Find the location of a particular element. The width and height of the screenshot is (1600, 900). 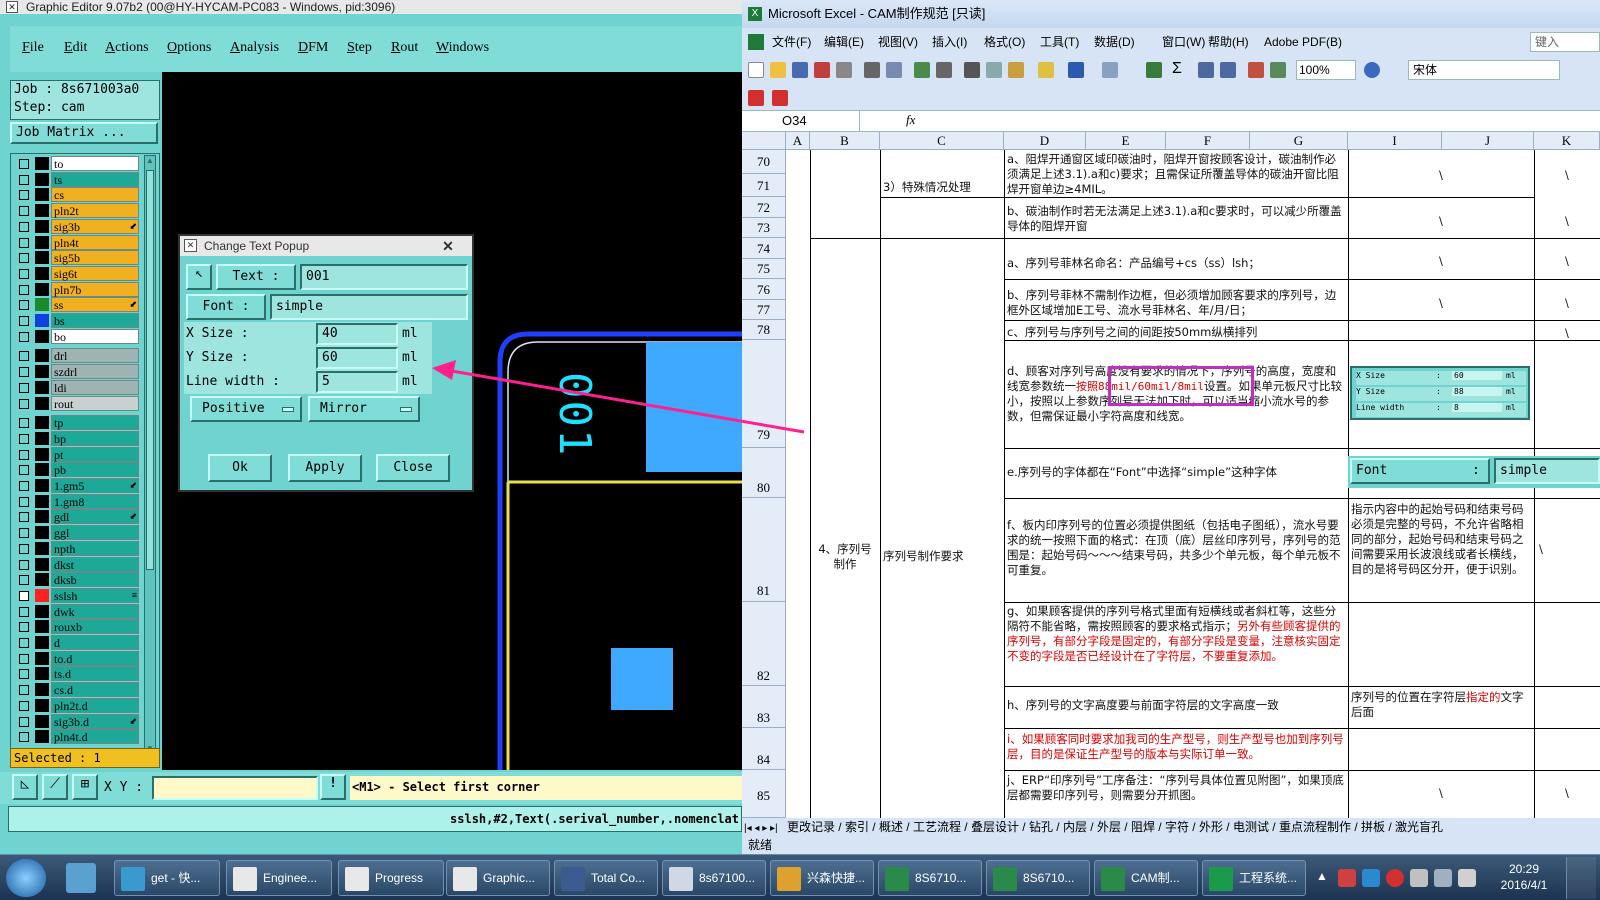

name-box: O34 is located at coordinates (801, 121).